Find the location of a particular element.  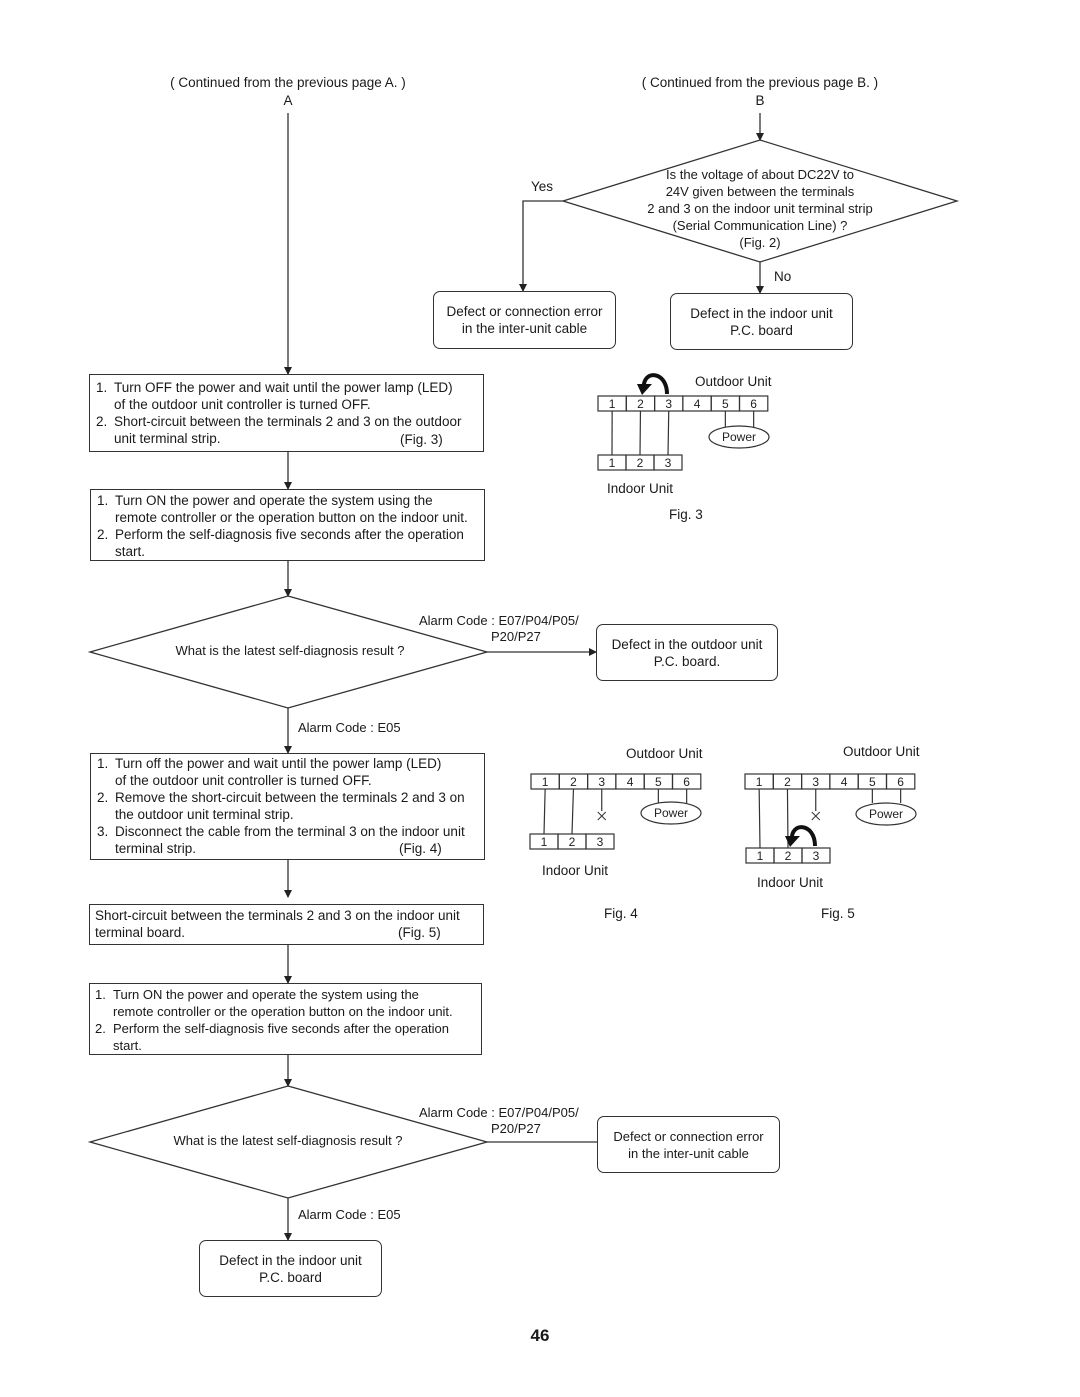

fig3-caption: Fig. 3 is located at coordinates (686, 514).